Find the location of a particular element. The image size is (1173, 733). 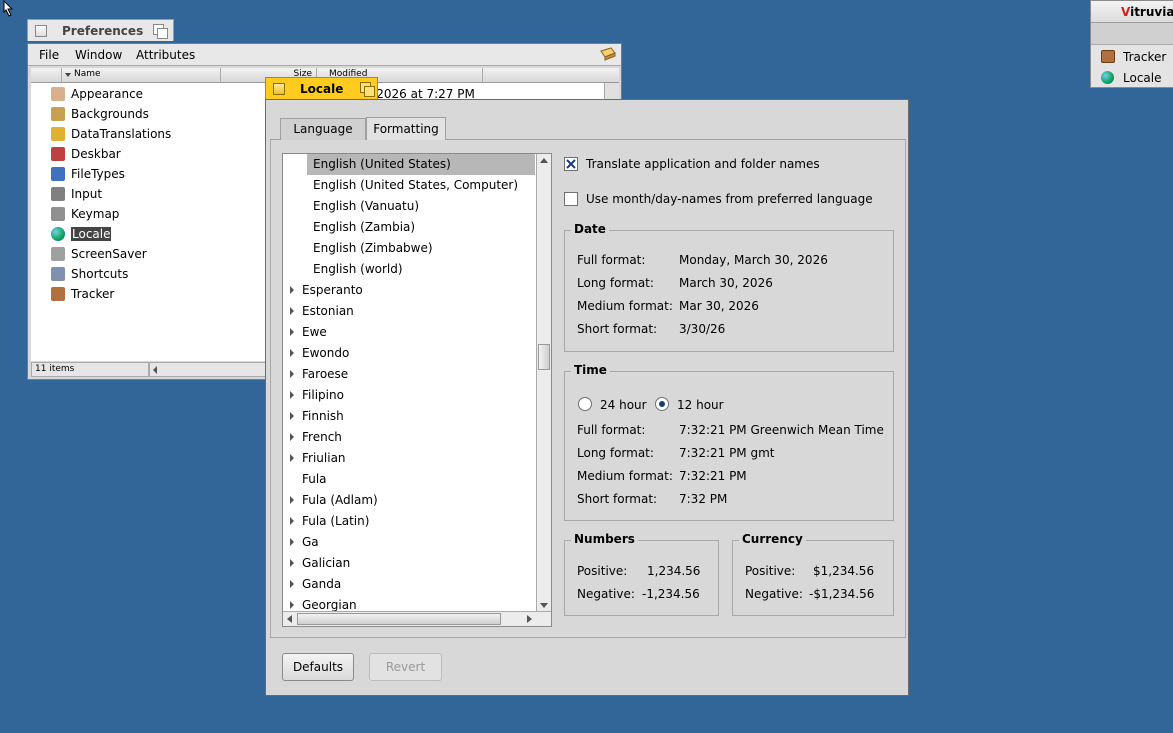

menu-file: File is located at coordinates (49, 55).